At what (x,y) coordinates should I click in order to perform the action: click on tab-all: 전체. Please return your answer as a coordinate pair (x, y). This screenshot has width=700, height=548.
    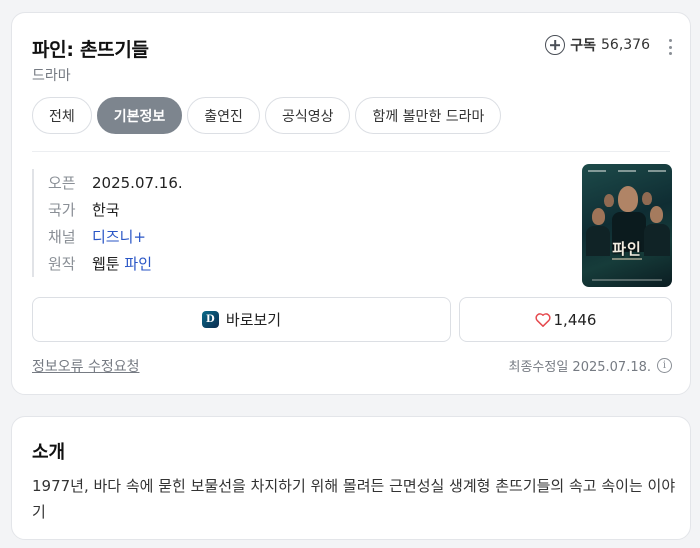
    Looking at the image, I should click on (62, 115).